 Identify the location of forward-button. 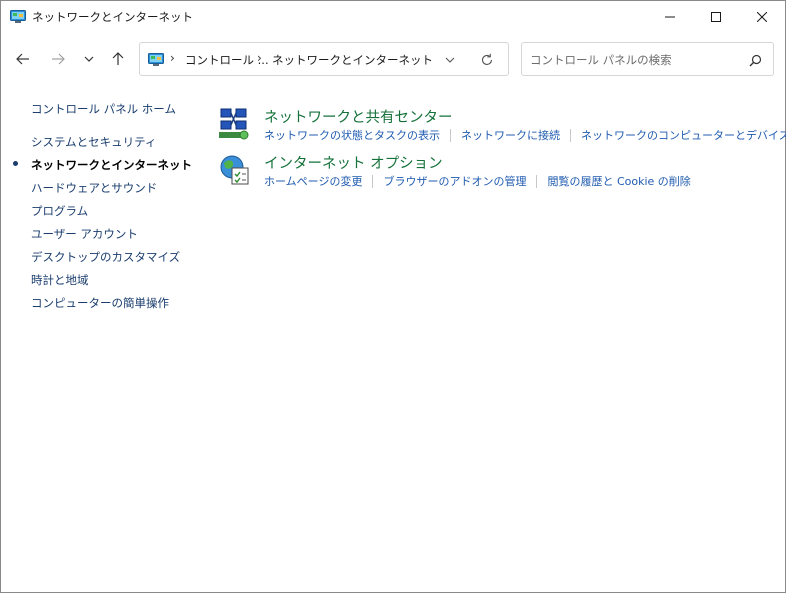
(58, 59).